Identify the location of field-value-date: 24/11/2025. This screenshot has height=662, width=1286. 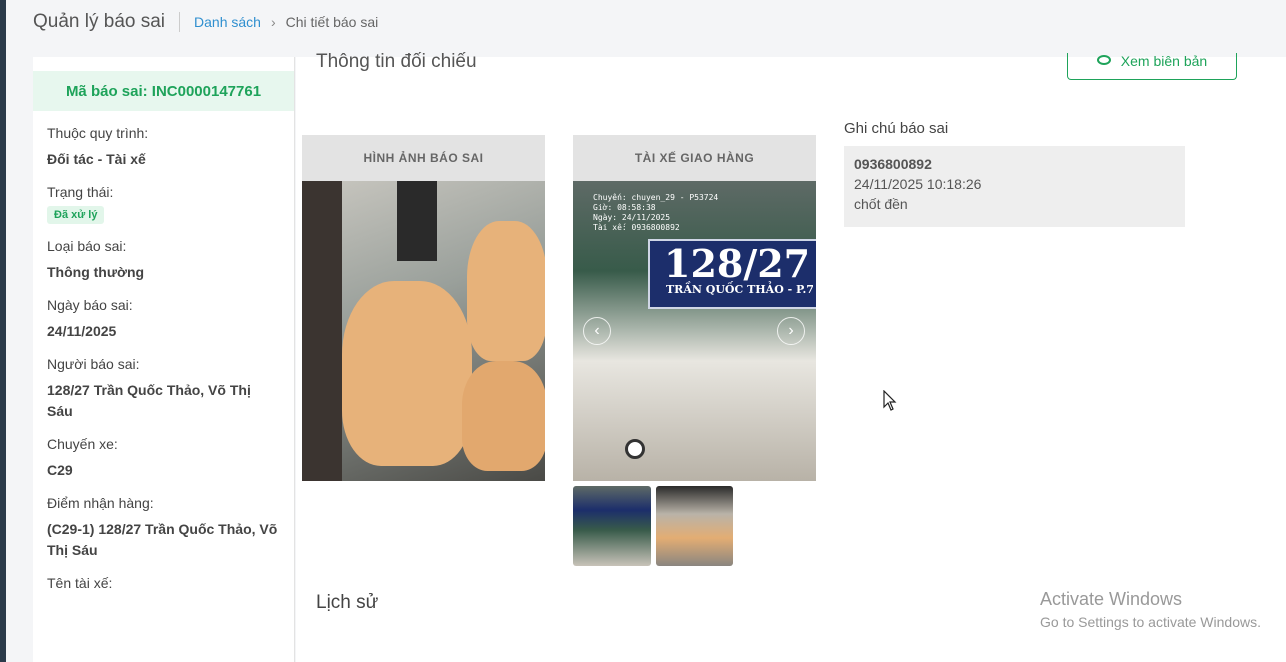
(82, 331).